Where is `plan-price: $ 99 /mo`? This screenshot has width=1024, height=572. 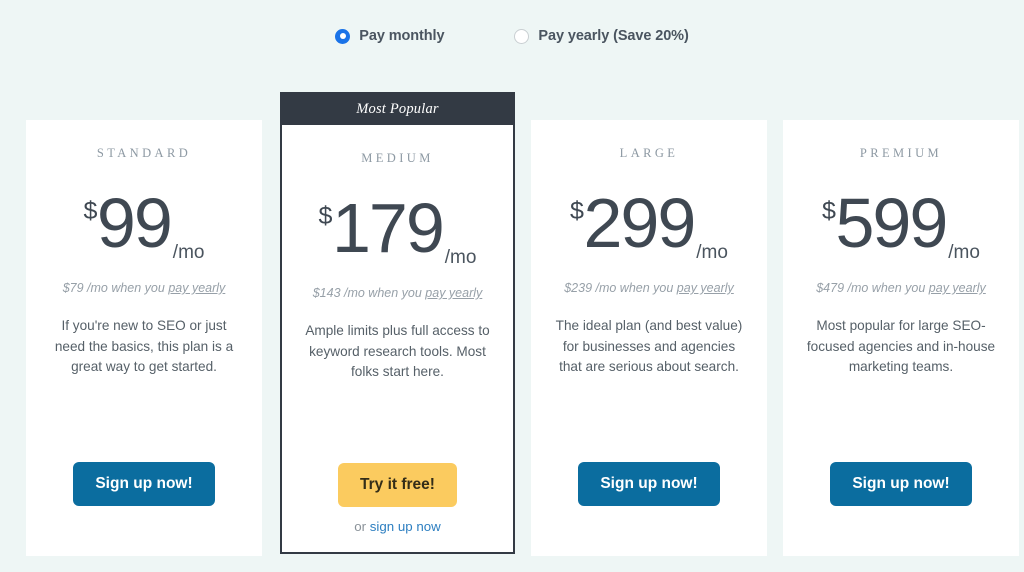 plan-price: $ 99 /mo is located at coordinates (144, 224).